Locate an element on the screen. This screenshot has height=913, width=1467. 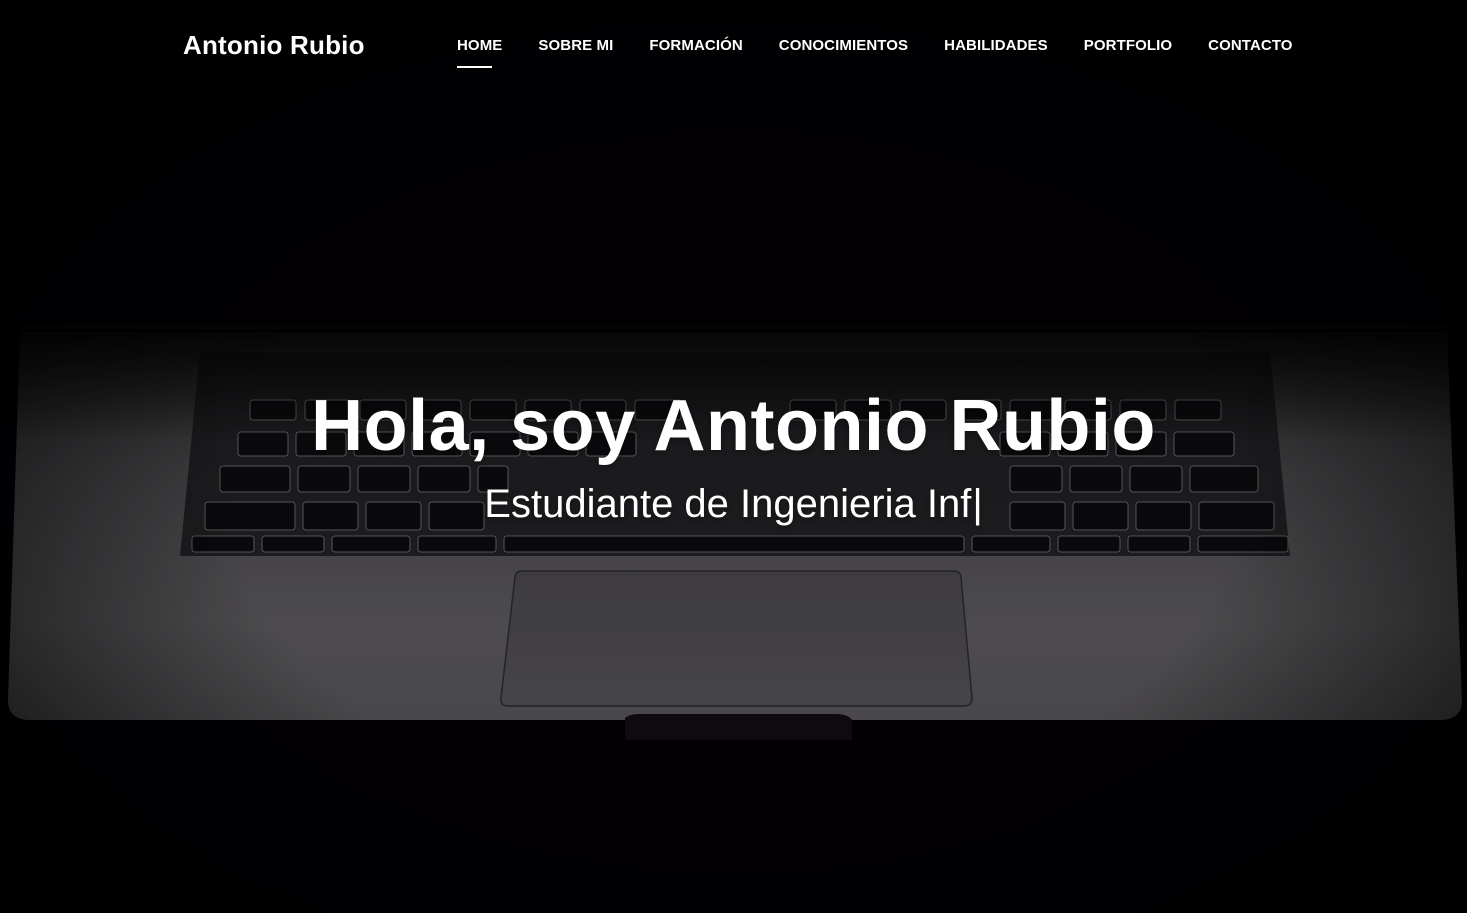
hero-subtitle-typed-text: Estudiante de Ingenieria Inf is located at coordinates (728, 504).